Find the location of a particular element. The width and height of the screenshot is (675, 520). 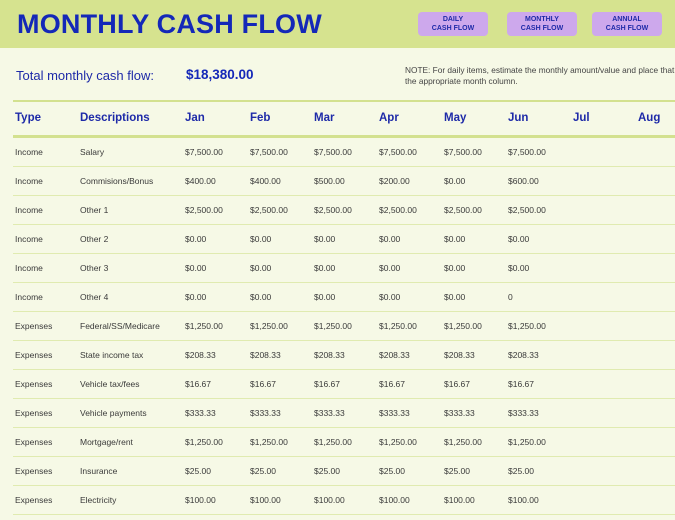

description-cell: Mortgage/rent is located at coordinates (106, 442).